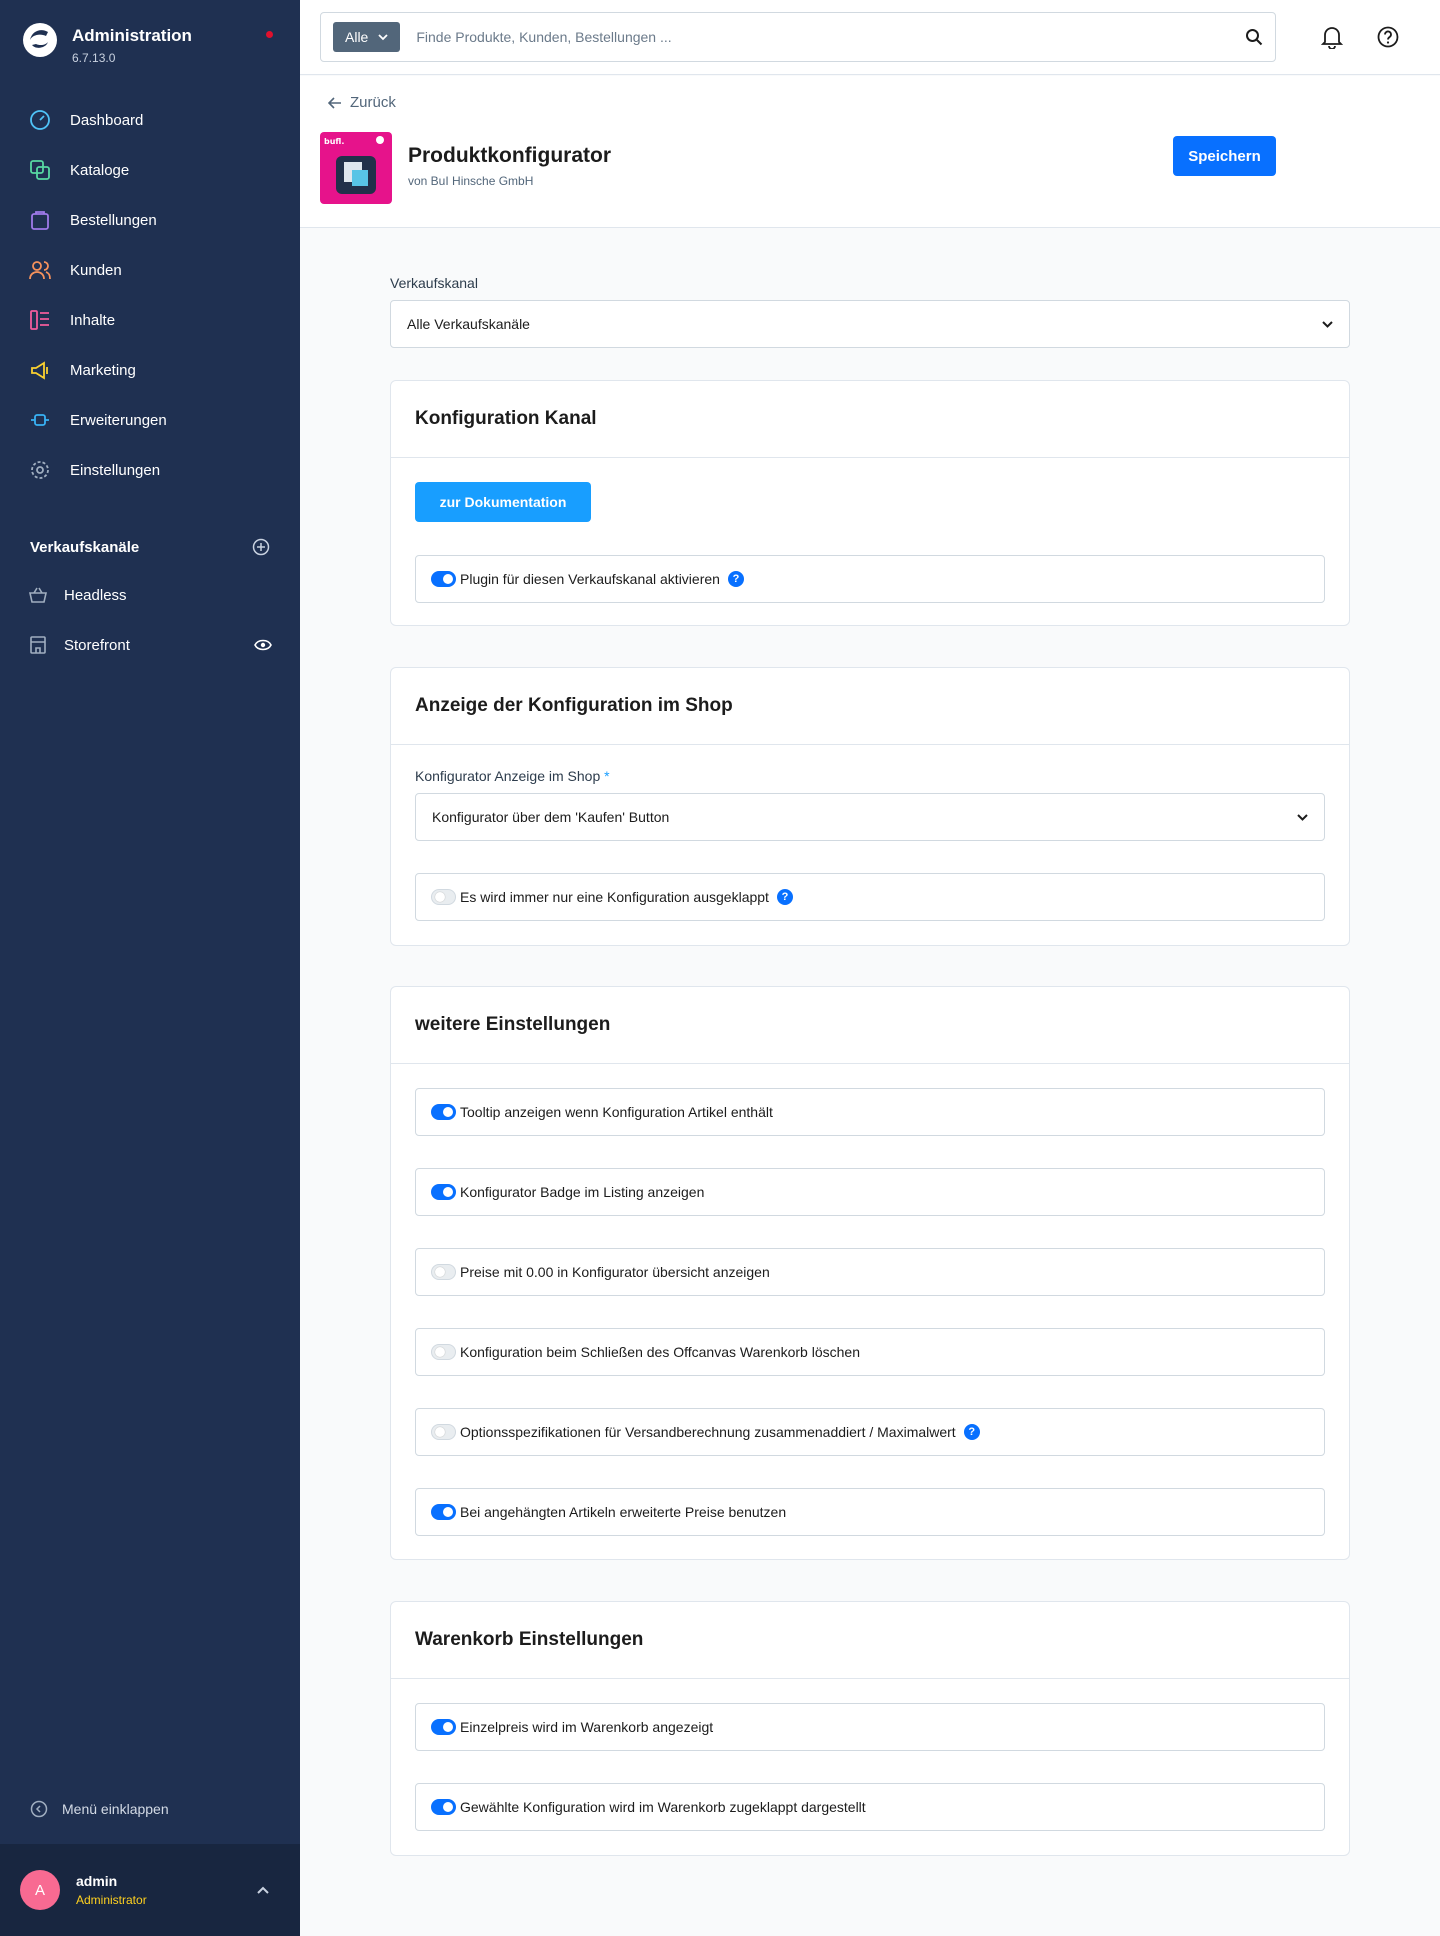 The width and height of the screenshot is (1440, 1936). I want to click on sales-channel-storefront: Storefront, so click(150, 645).